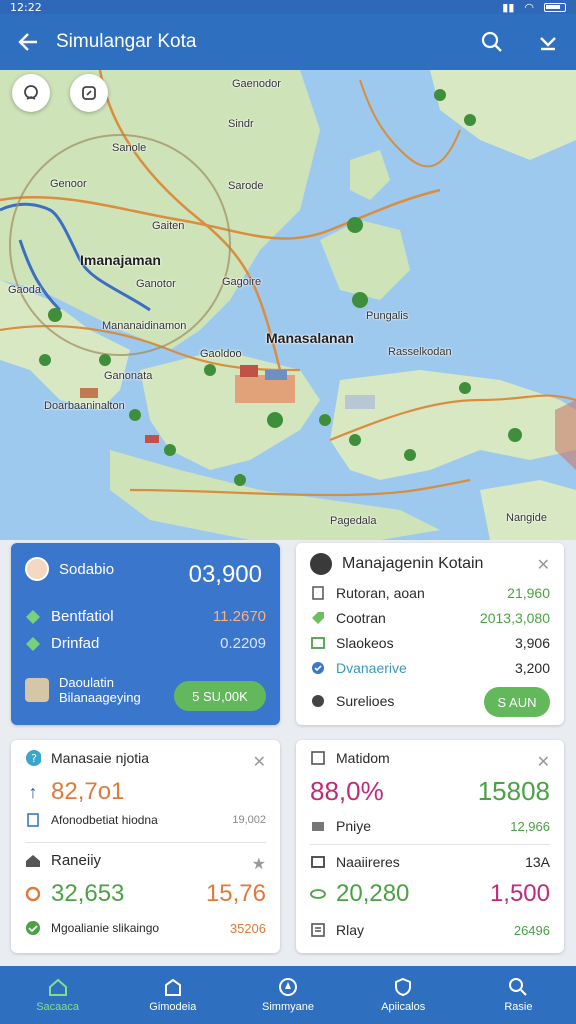 The image size is (576, 1024). Describe the element at coordinates (403, 1007) in the screenshot. I see `nav-label: Apiicalos` at that location.